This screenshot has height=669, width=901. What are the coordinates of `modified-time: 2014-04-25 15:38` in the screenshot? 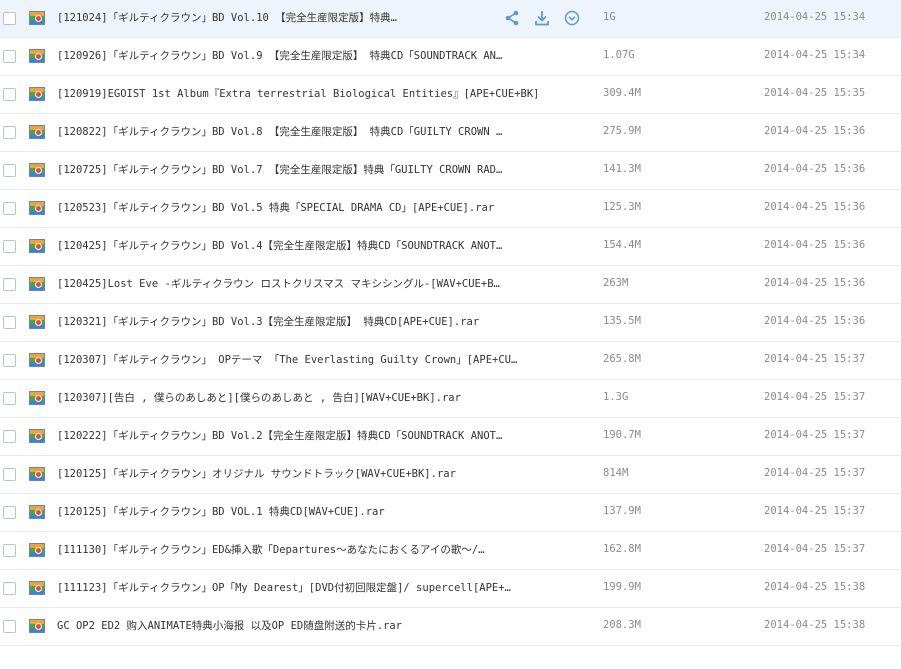 It's located at (815, 587).